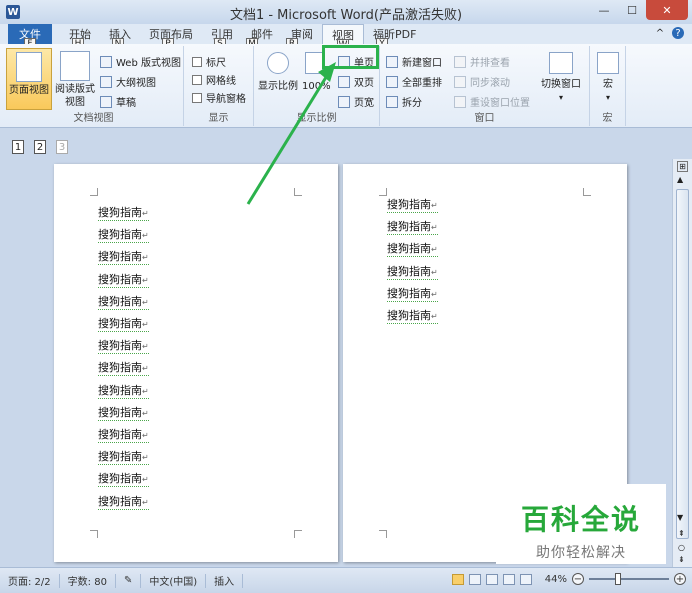 The height and width of the screenshot is (593, 692). I want to click on tab-home: 开始 H, so click(80, 37).